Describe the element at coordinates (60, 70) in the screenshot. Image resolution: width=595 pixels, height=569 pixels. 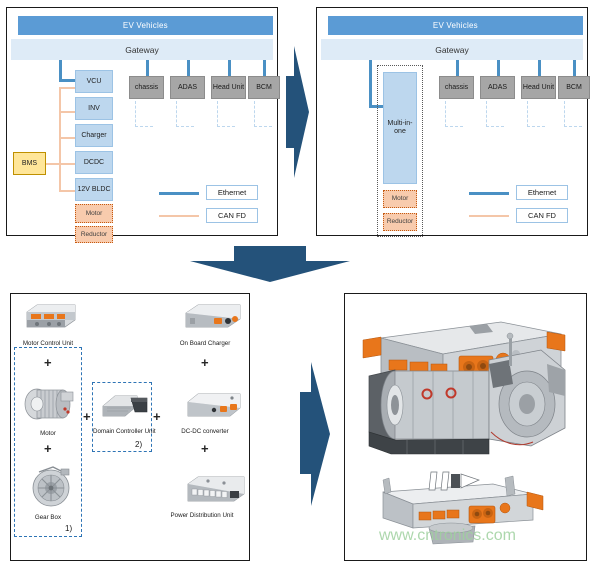
I see `ethernet-trunk-vcu` at that location.